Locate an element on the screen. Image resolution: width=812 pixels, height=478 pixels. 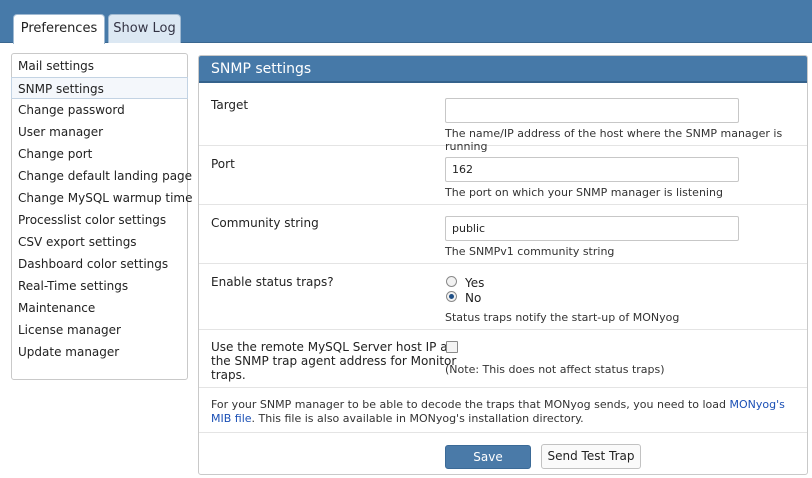
target-input is located at coordinates (592, 110).